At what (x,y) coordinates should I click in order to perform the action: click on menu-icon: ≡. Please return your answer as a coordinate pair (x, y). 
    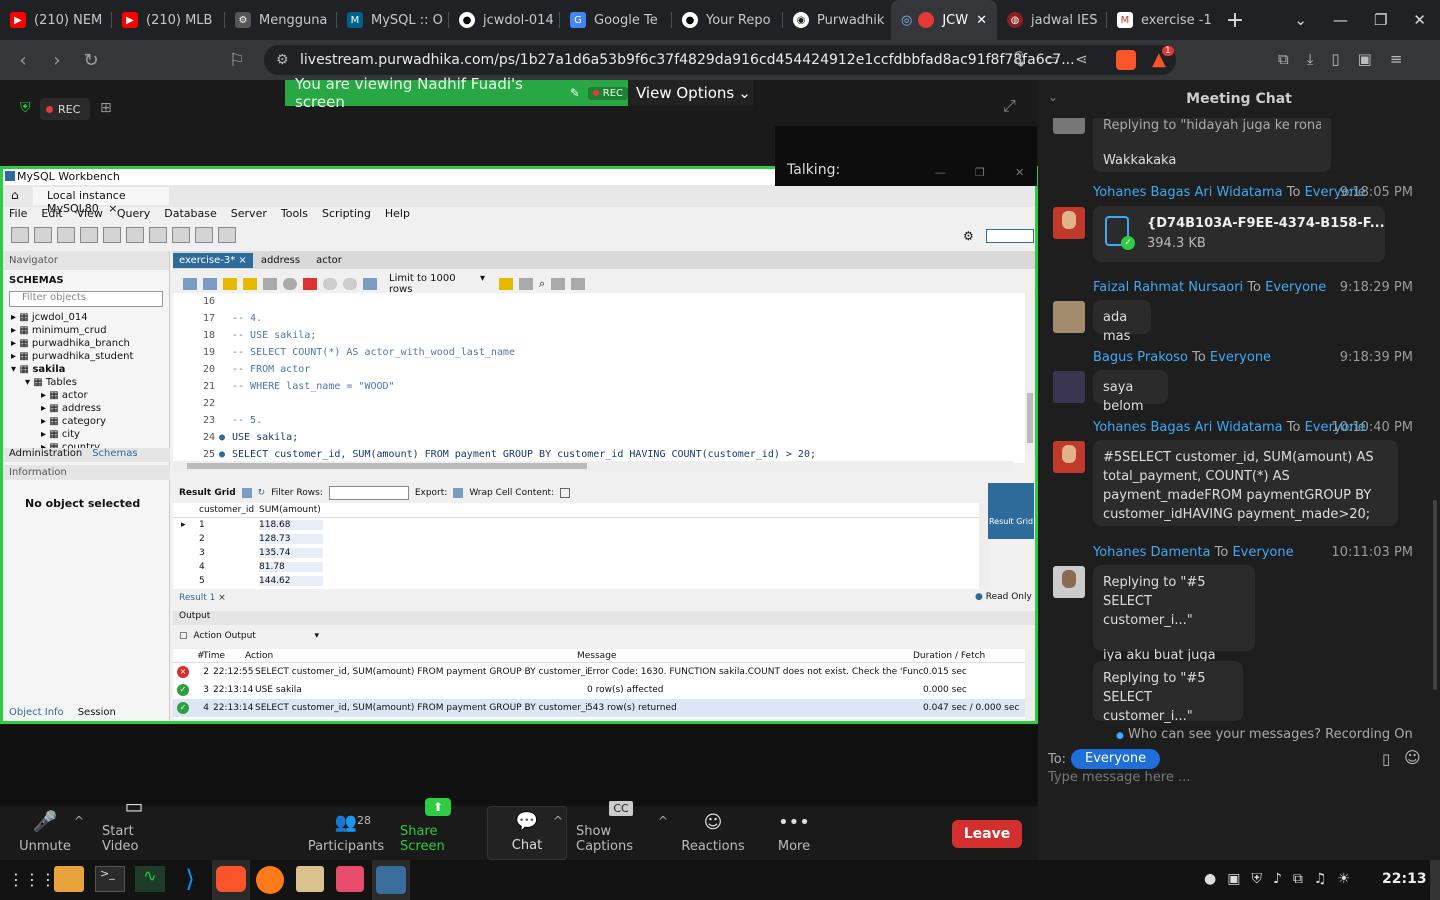
    Looking at the image, I should click on (1396, 59).